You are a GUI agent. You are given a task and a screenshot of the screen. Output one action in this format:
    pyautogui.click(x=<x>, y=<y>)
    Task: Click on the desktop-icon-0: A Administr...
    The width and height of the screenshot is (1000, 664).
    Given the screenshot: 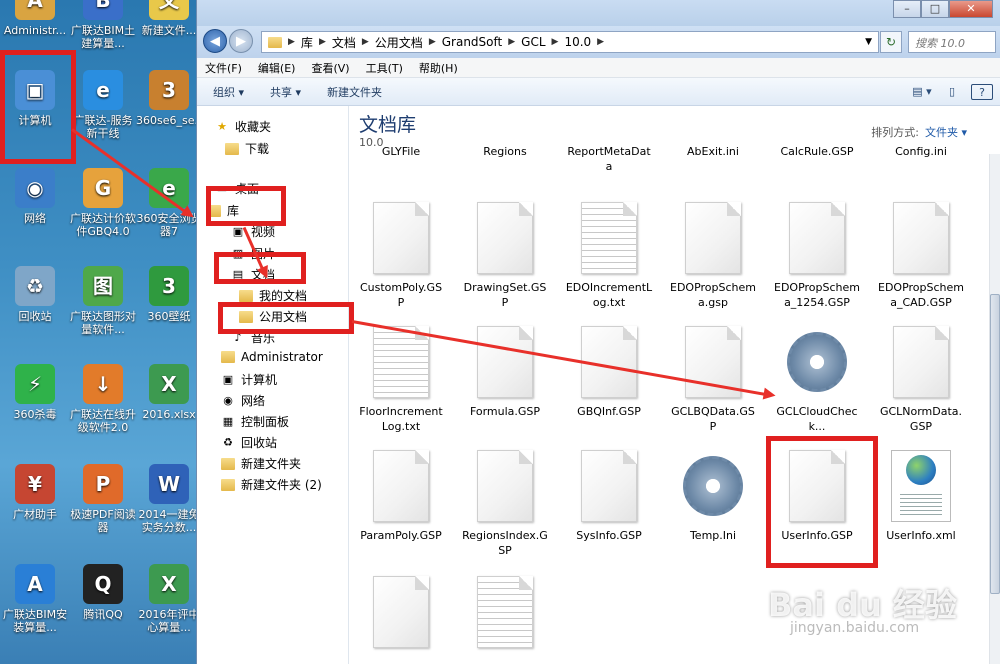 What is the action you would take?
    pyautogui.click(x=35, y=18)
    